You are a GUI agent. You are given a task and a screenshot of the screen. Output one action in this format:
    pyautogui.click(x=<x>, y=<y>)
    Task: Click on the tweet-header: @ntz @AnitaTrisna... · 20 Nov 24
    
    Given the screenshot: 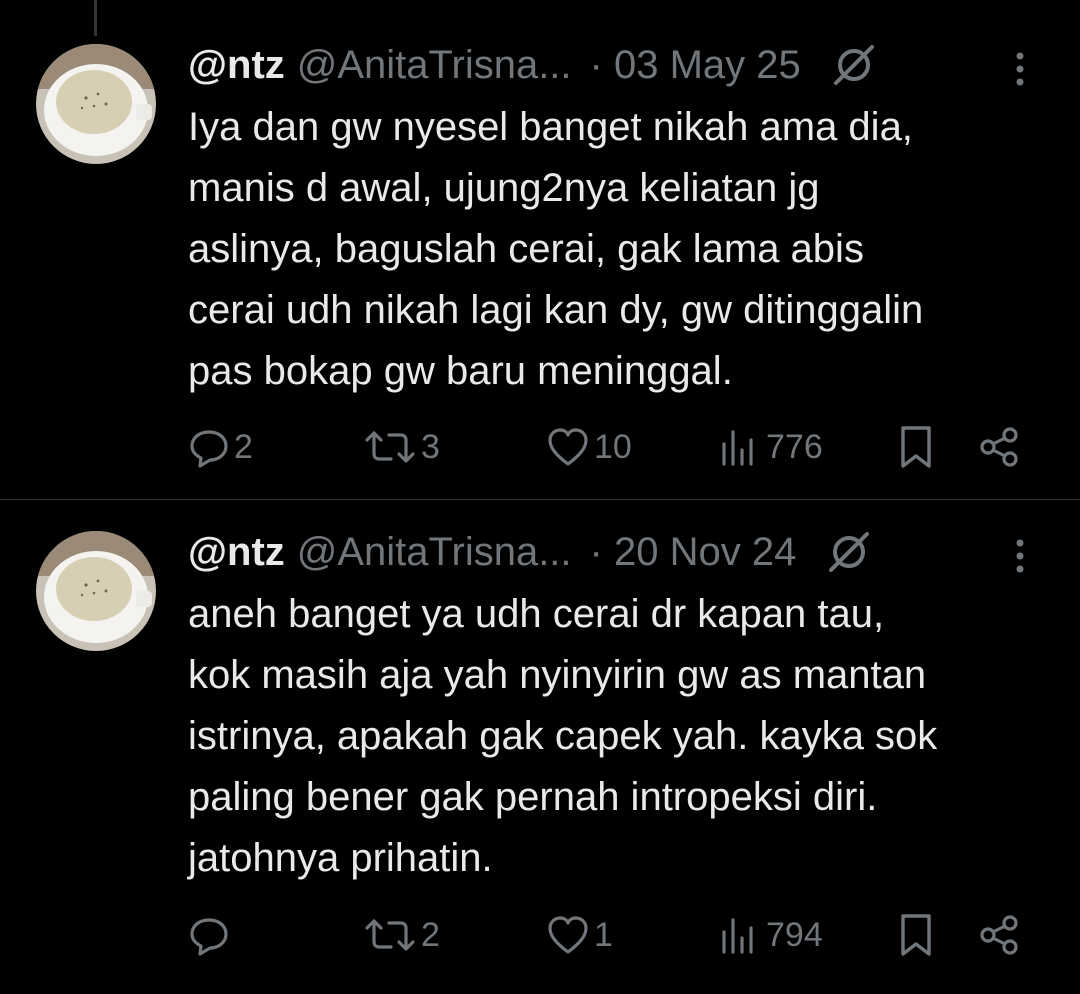 What is the action you would take?
    pyautogui.click(x=530, y=552)
    